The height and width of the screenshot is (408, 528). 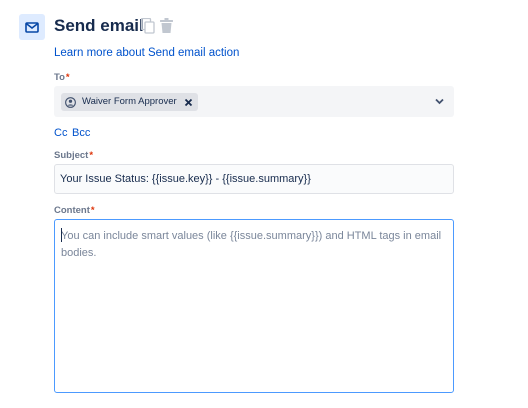 What do you see at coordinates (60, 133) in the screenshot?
I see `cc-link: Cc` at bounding box center [60, 133].